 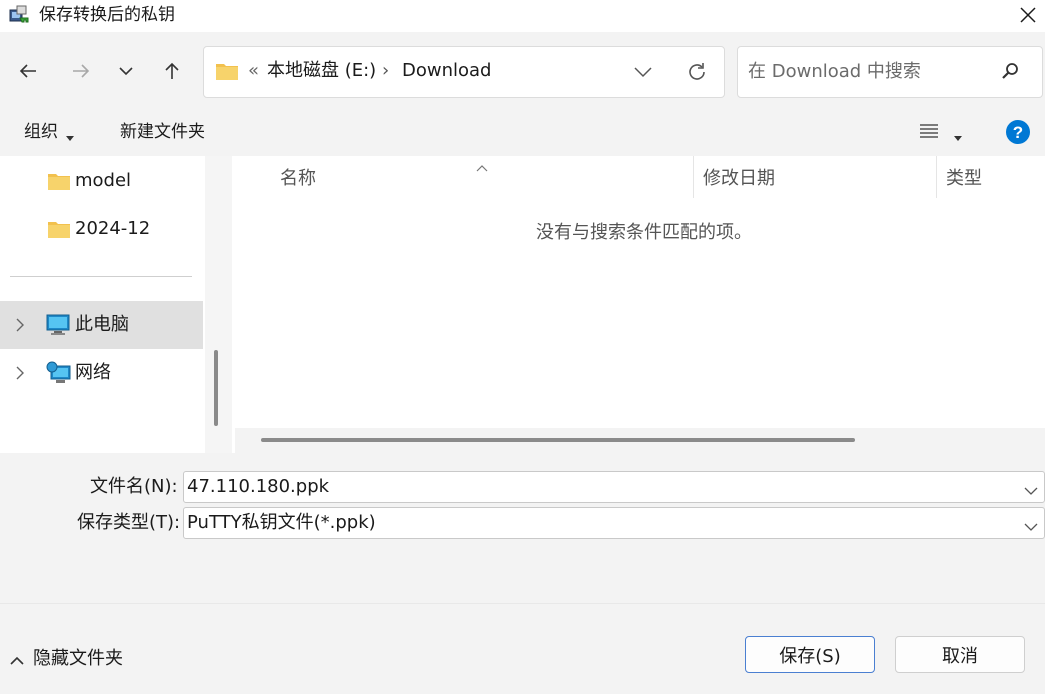 I want to click on navpane-scrollbar, so click(x=218, y=304).